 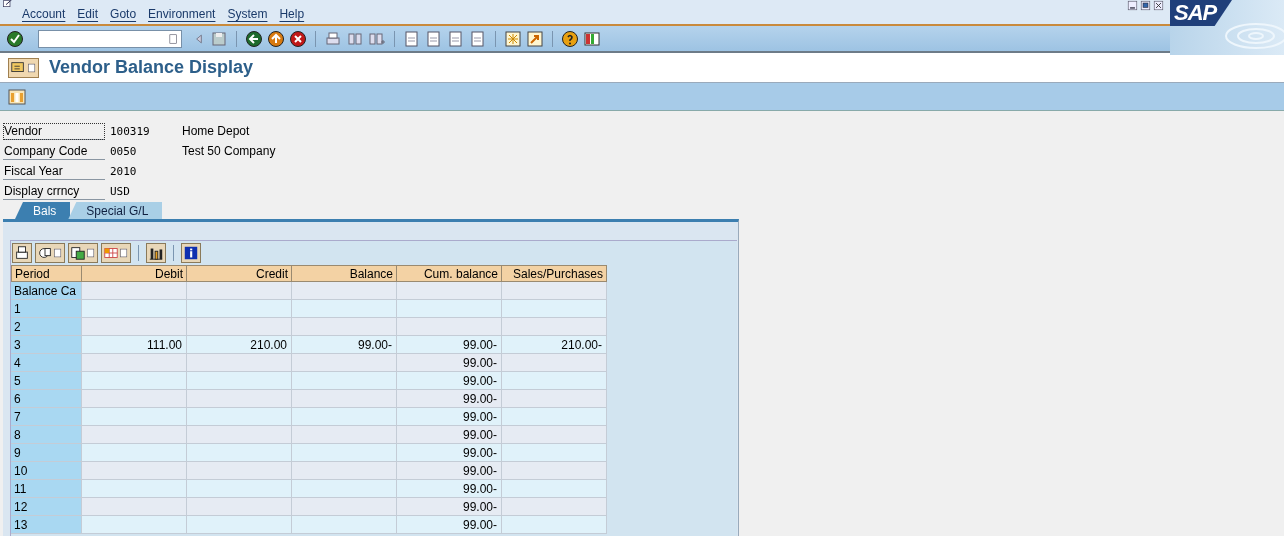 What do you see at coordinates (115, 210) in the screenshot?
I see `tab: Special G/L` at bounding box center [115, 210].